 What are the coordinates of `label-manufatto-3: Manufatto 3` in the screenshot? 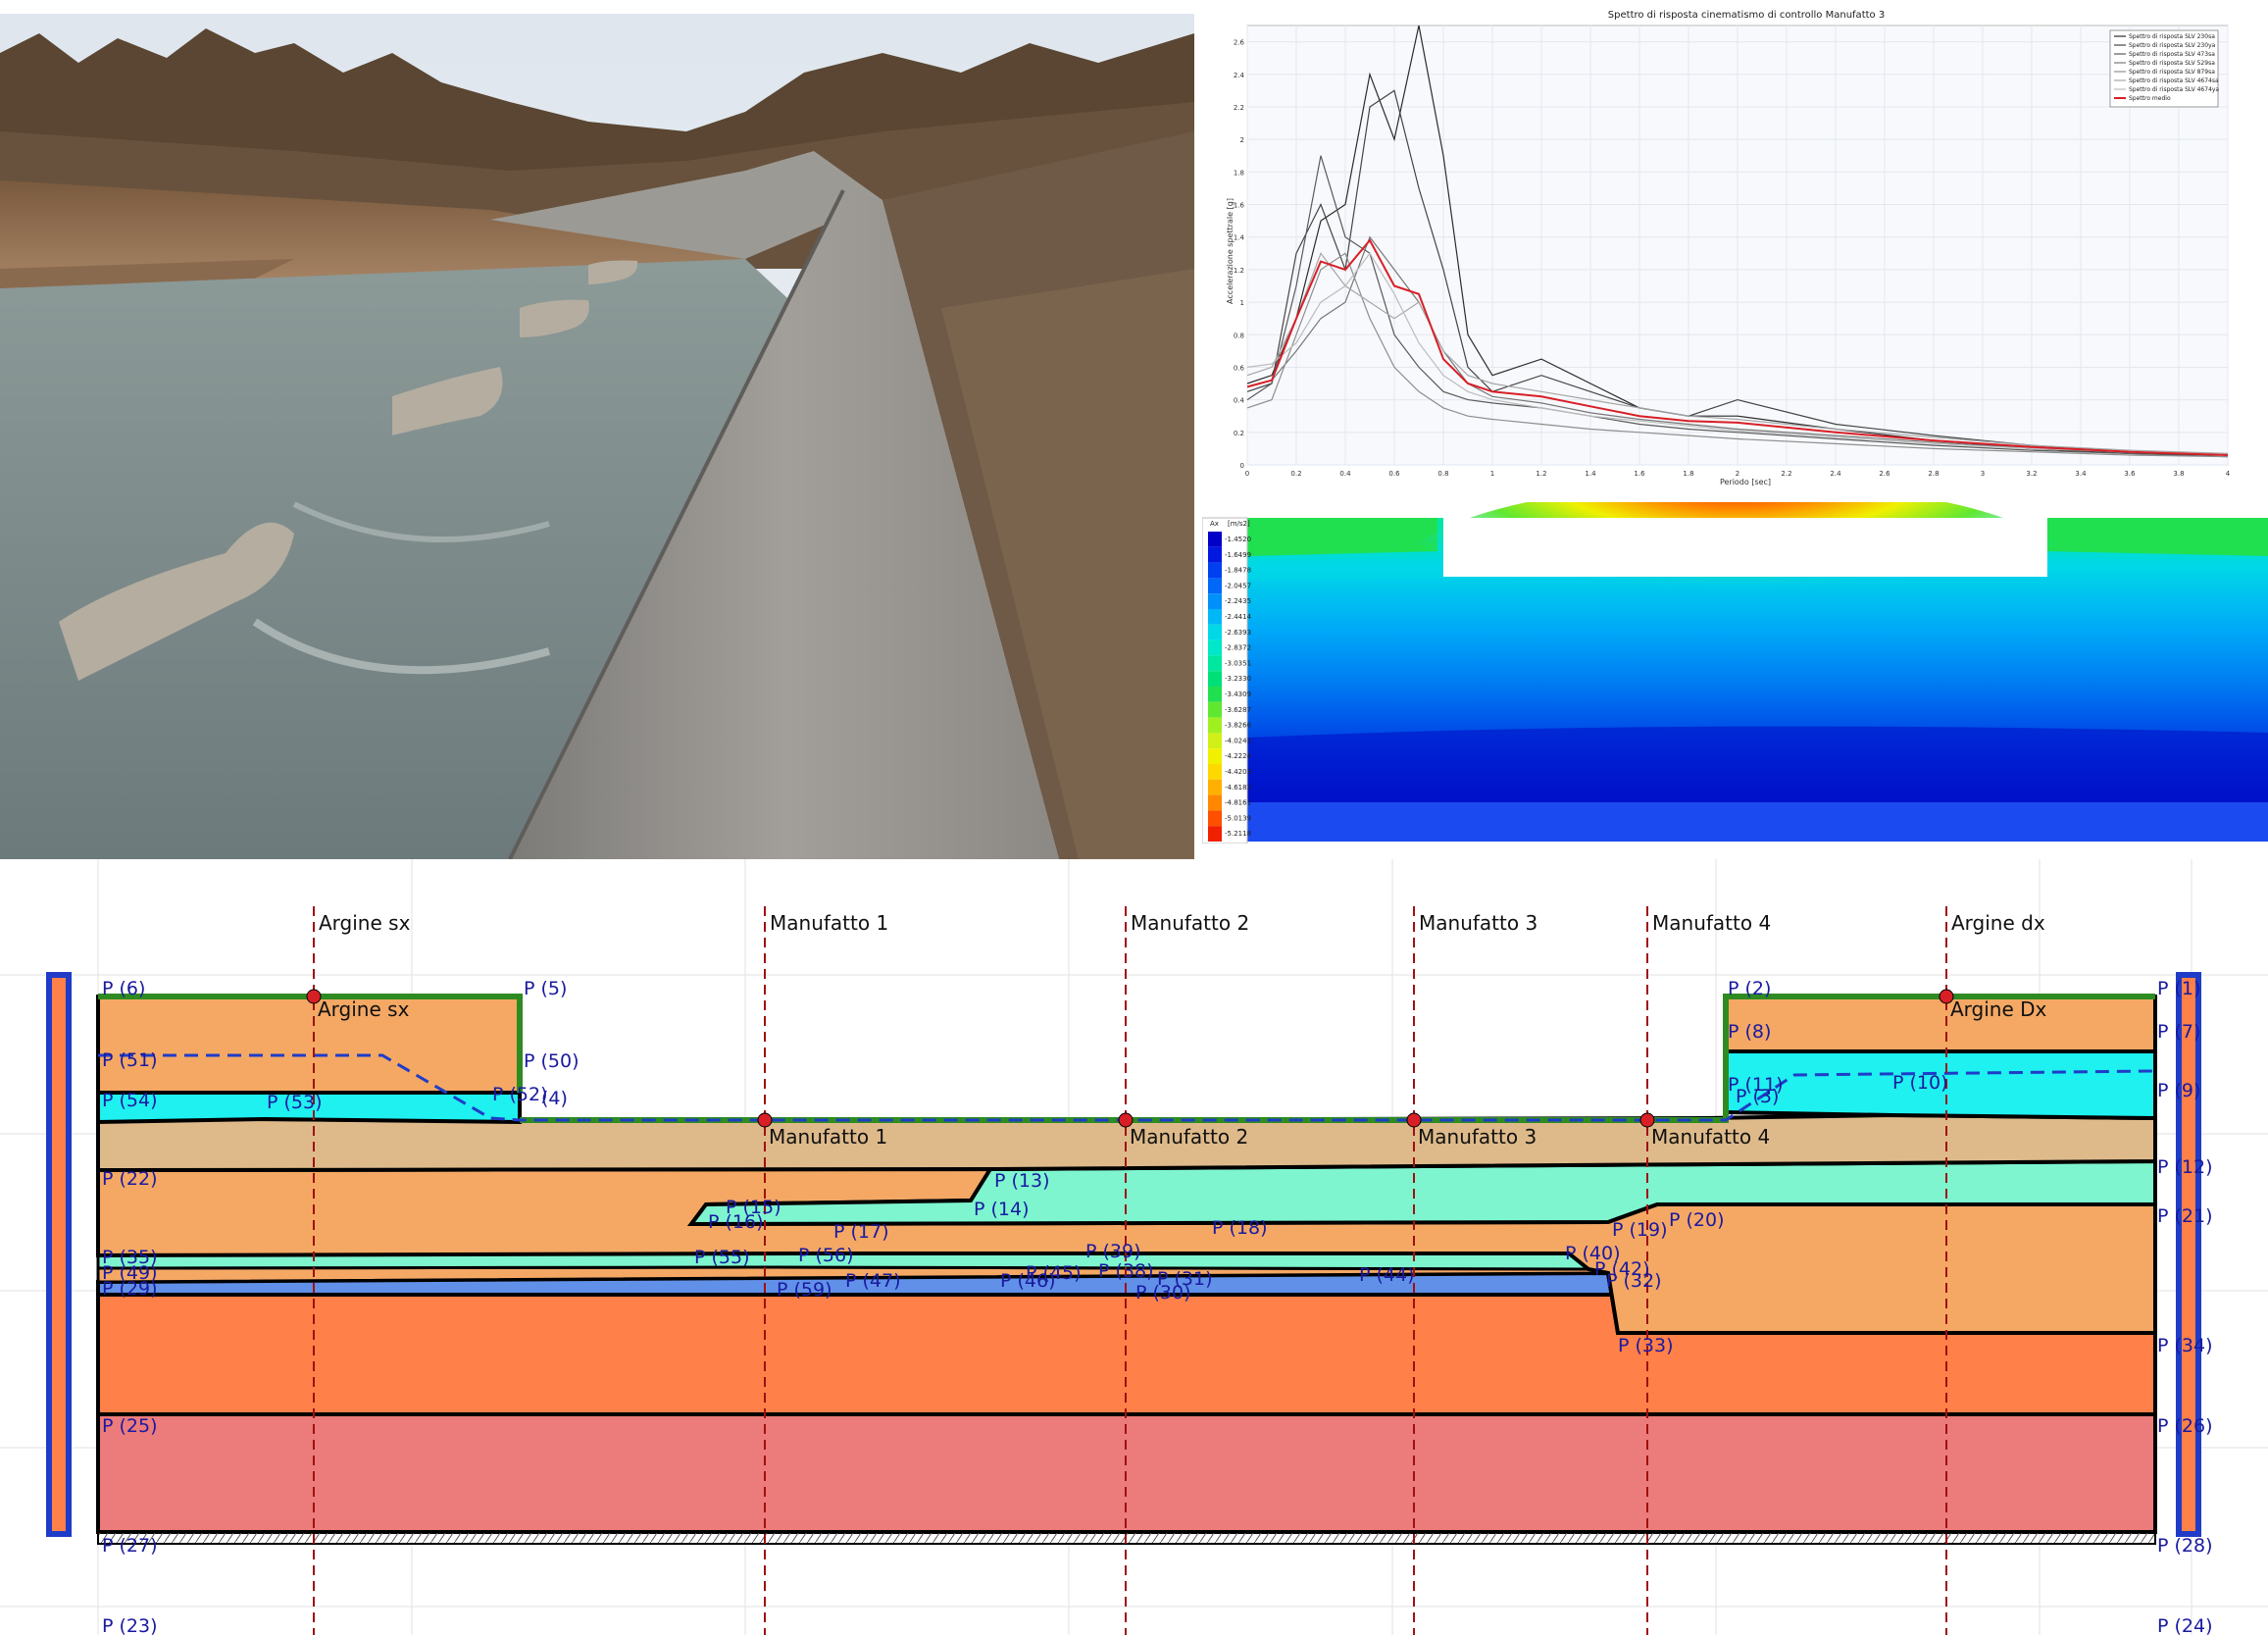 It's located at (1478, 923).